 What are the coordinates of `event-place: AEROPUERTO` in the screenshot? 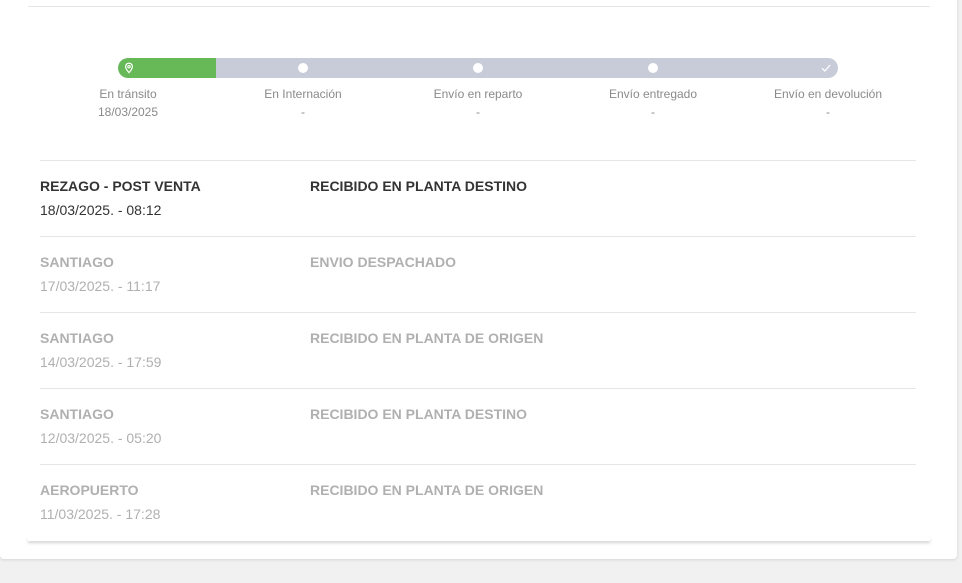 It's located at (89, 490).